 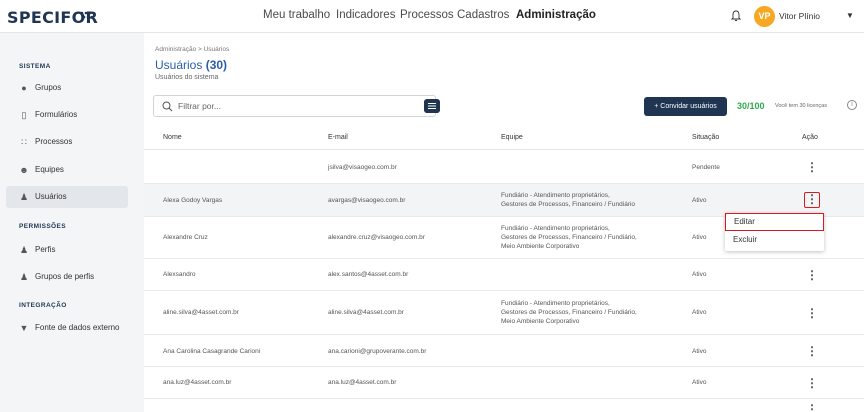 What do you see at coordinates (685, 106) in the screenshot?
I see `invite-users-button: + Convidar usuários` at bounding box center [685, 106].